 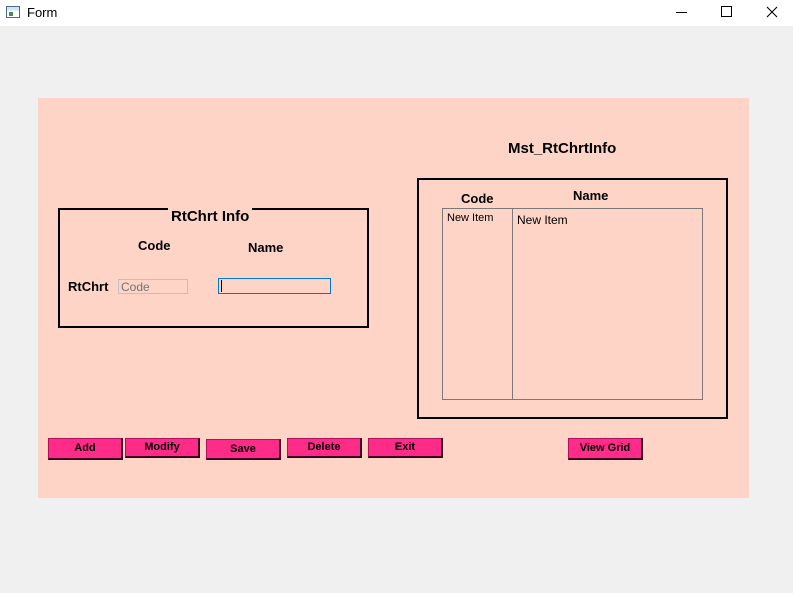 I want to click on view-grid-button: View Grid, so click(x=605, y=449).